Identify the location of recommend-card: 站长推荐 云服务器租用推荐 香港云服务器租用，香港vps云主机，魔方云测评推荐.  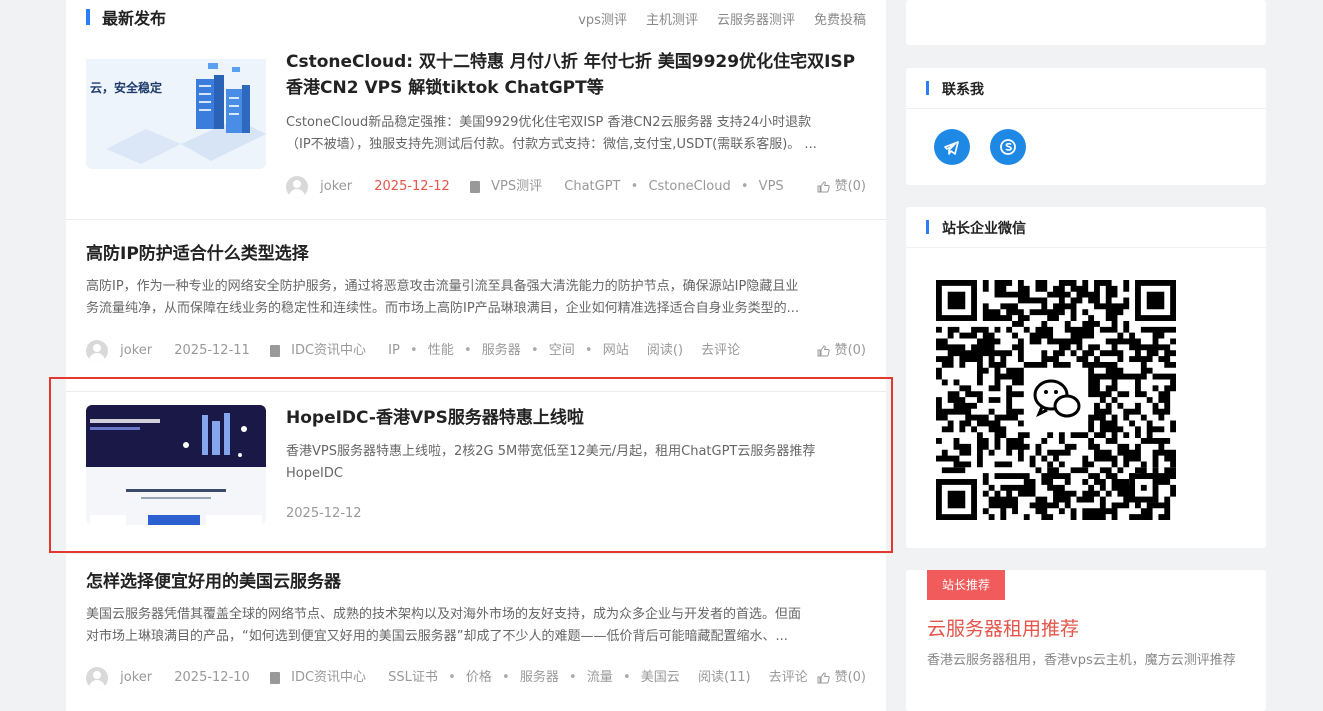
(1086, 640).